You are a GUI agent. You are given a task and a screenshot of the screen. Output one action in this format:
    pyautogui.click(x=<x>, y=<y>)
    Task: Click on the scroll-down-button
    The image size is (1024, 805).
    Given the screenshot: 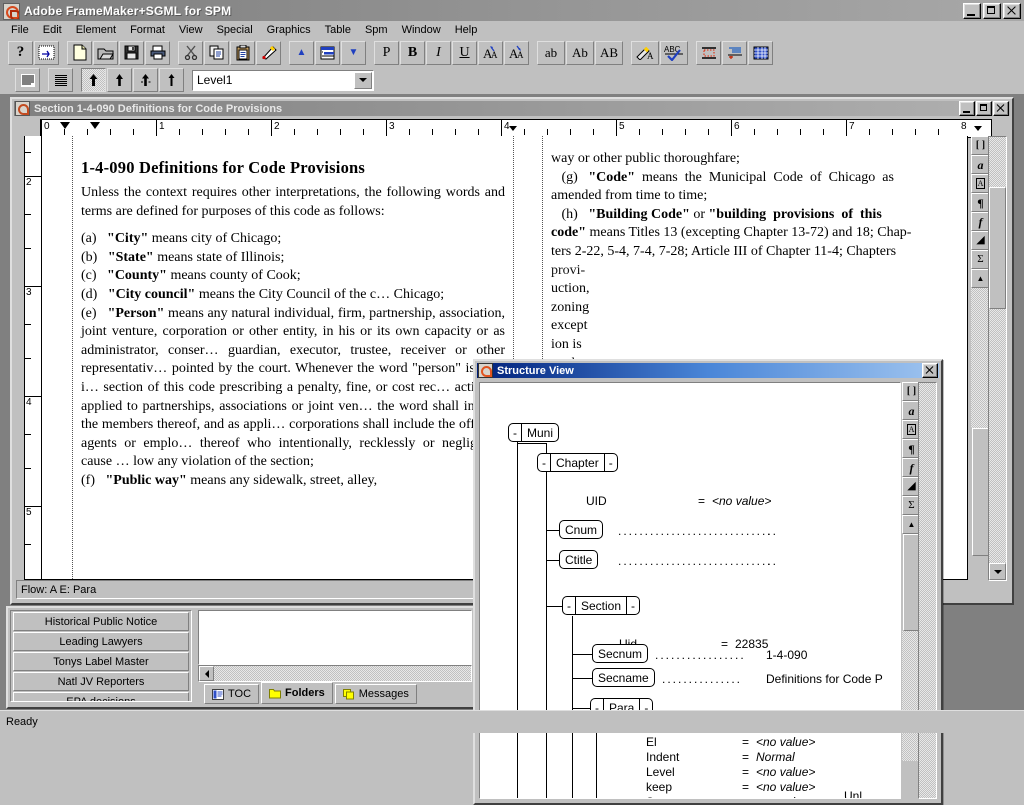 What is the action you would take?
    pyautogui.click(x=997, y=571)
    